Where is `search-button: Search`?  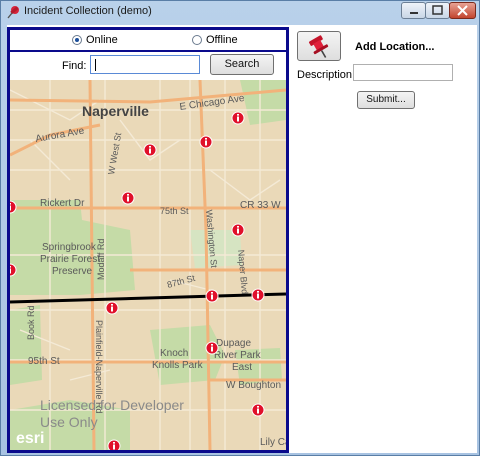
search-button: Search is located at coordinates (242, 64).